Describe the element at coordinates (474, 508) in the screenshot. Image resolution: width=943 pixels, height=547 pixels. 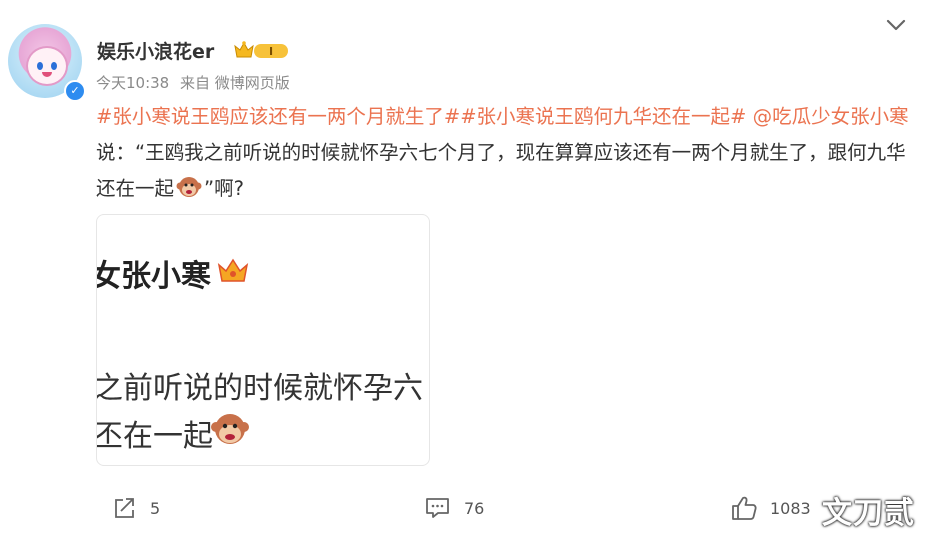
I see `comment-count: 76` at that location.